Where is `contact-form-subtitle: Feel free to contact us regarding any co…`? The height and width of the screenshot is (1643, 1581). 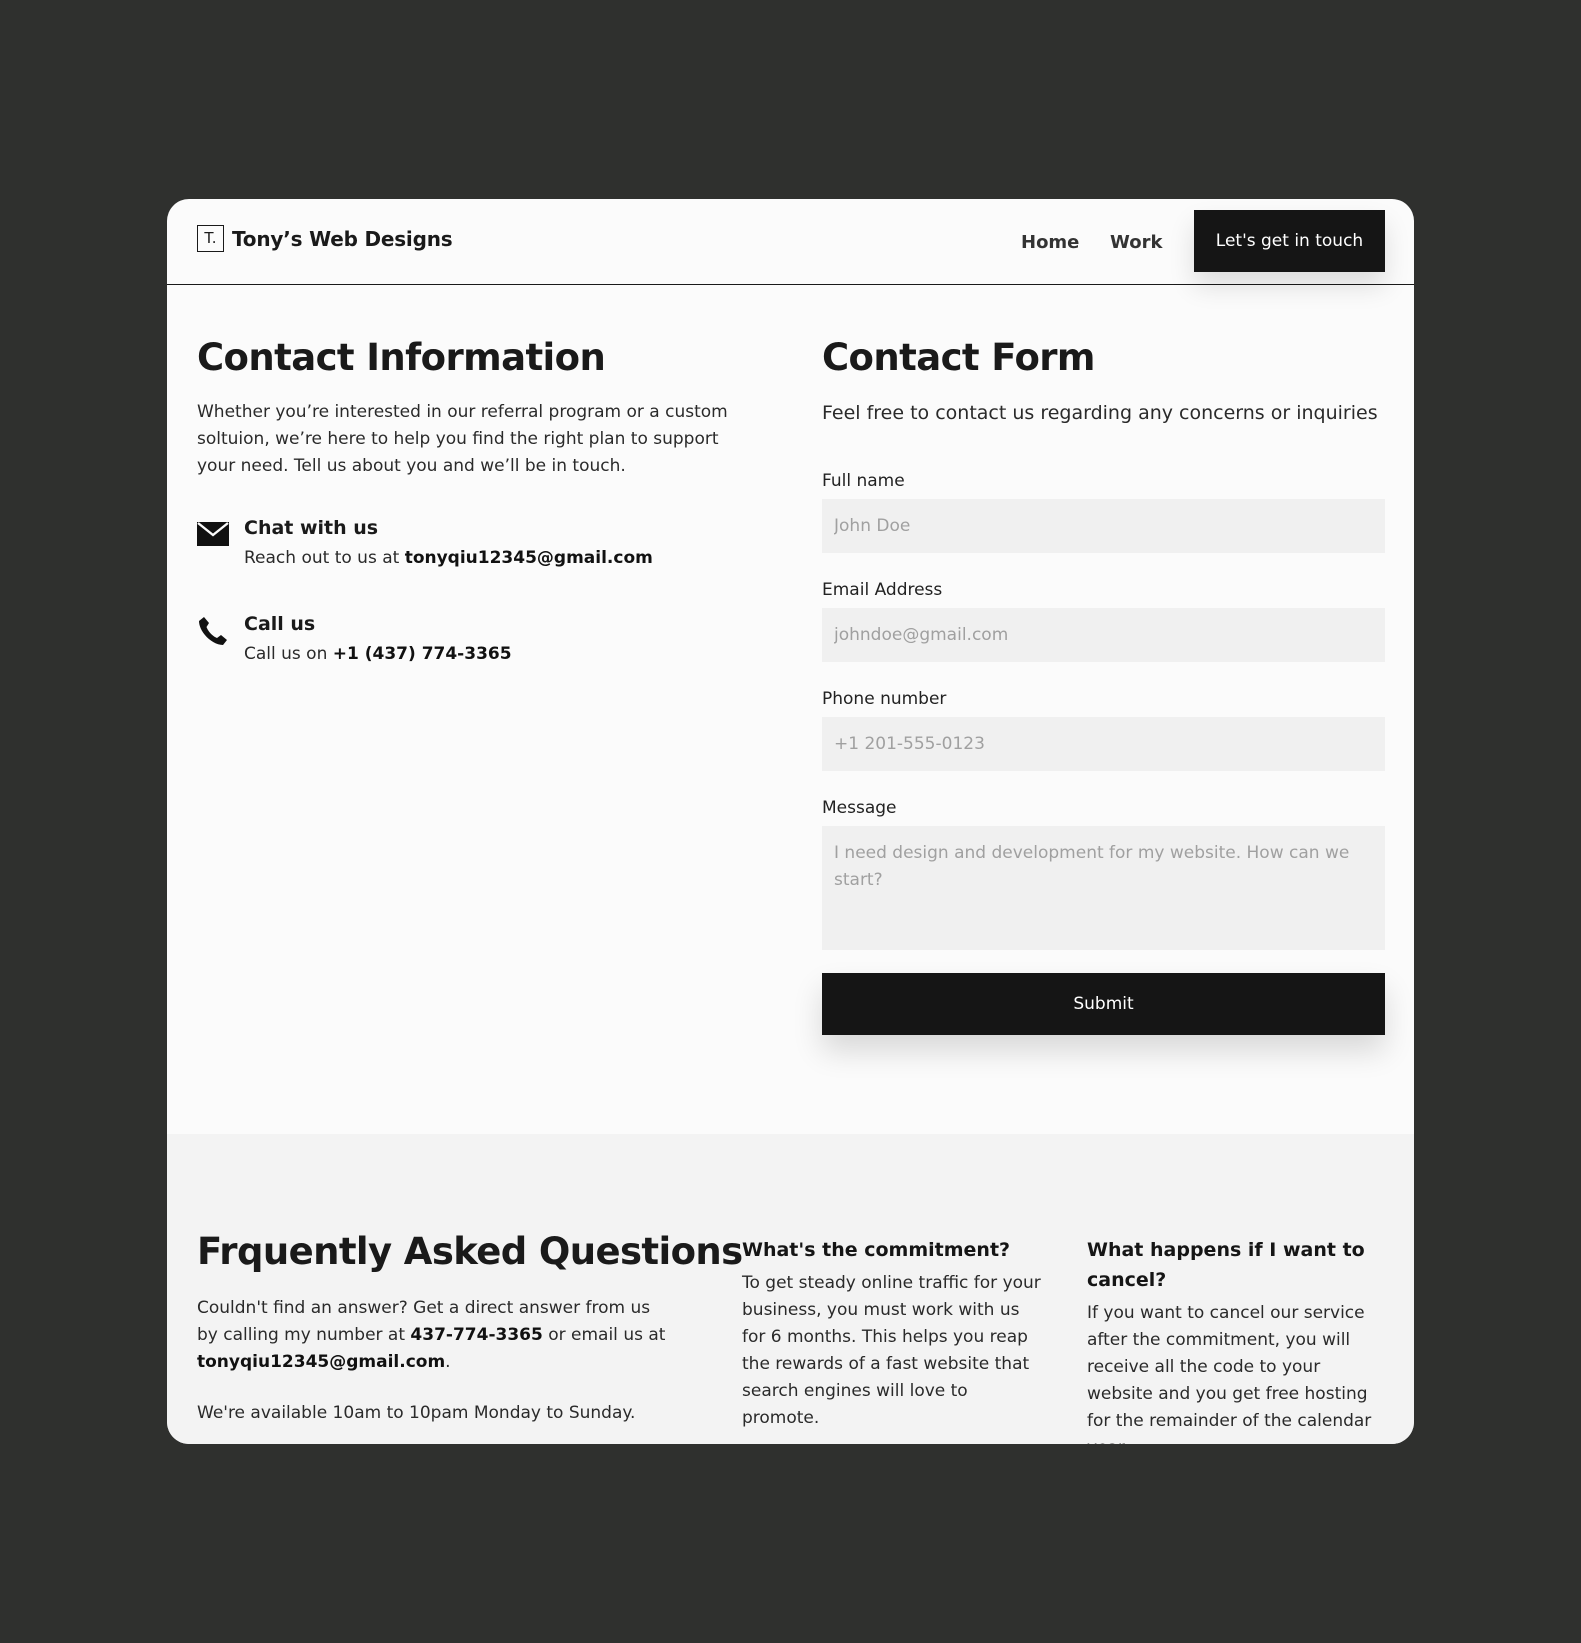
contact-form-subtitle: Feel free to contact us regarding any co… is located at coordinates (1100, 413).